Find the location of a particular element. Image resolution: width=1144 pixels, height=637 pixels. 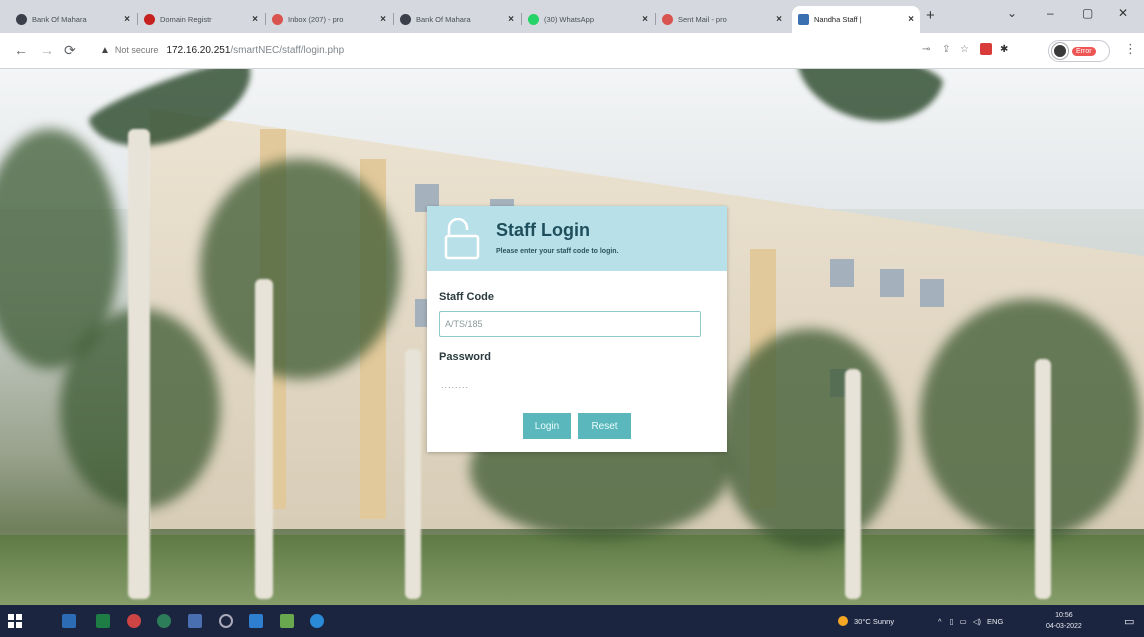

unlocked-padlock-icon is located at coordinates (462, 239).